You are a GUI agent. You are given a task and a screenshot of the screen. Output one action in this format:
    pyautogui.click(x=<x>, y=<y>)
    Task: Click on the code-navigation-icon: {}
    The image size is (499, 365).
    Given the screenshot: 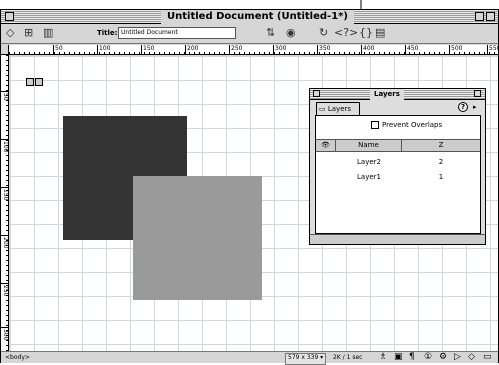 What is the action you would take?
    pyautogui.click(x=366, y=33)
    